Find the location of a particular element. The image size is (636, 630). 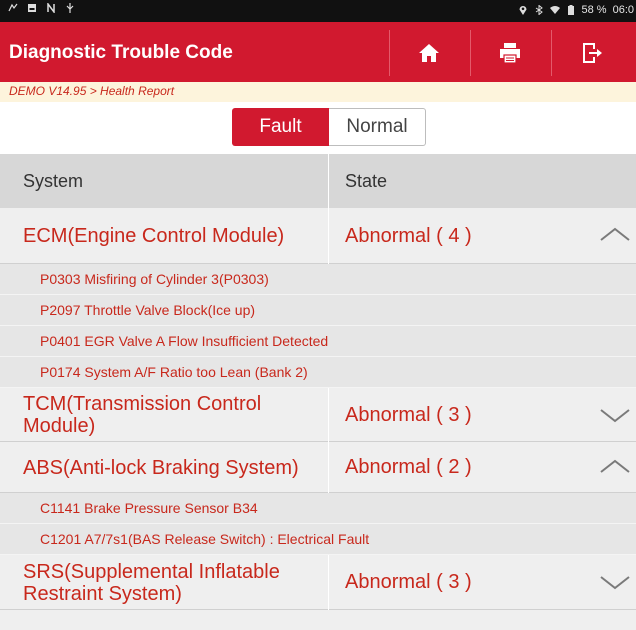

system-state: Abnormal ( 4 ) is located at coordinates (408, 236).